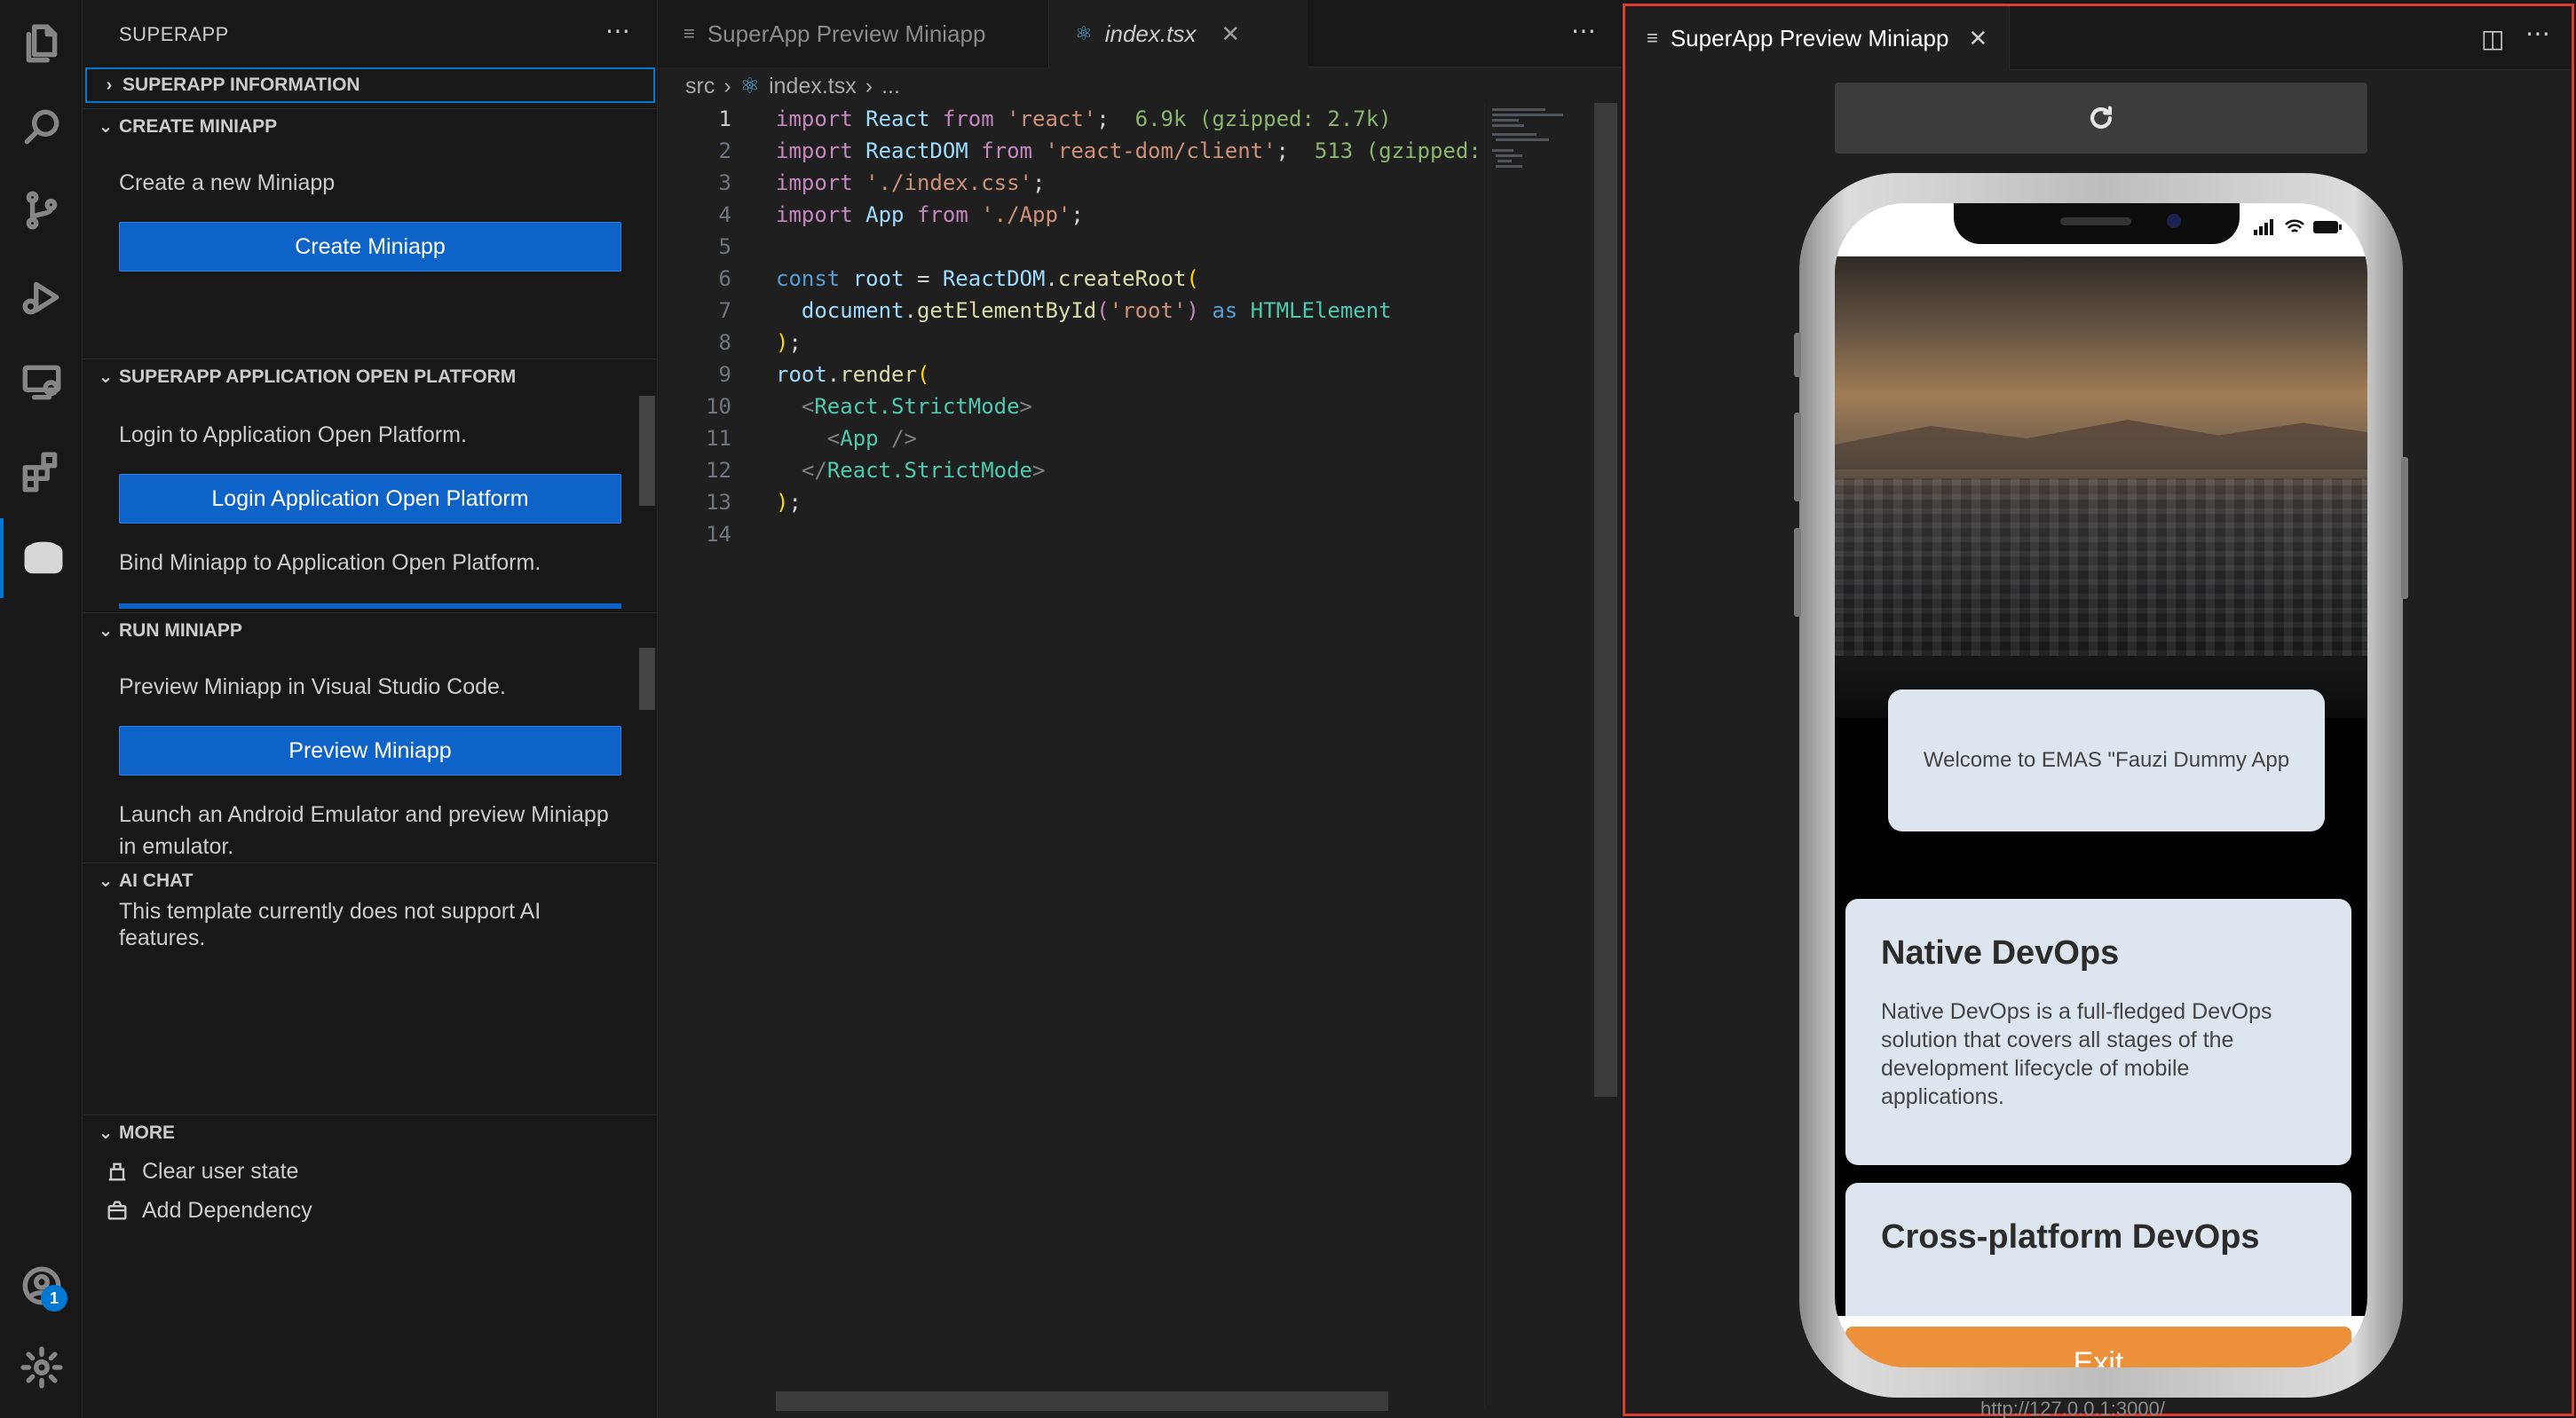 The height and width of the screenshot is (1418, 2576). What do you see at coordinates (2101, 487) in the screenshot?
I see `hero-image` at bounding box center [2101, 487].